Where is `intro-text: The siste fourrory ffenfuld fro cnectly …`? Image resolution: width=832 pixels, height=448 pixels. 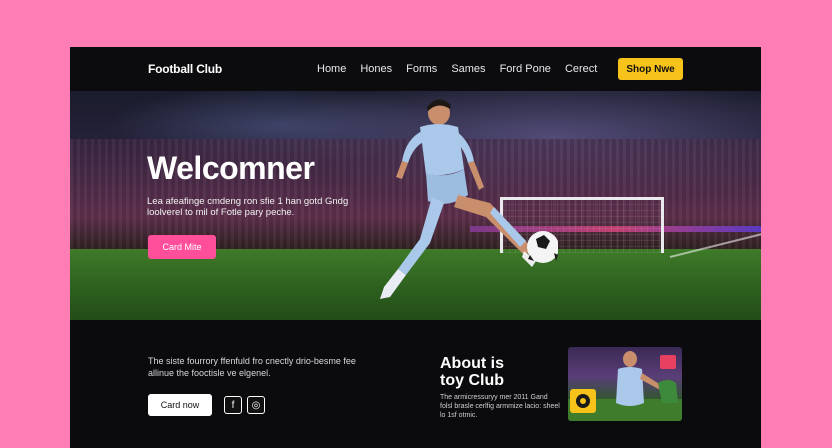
intro-text: The siste fourrory ffenfuld fro cnectly … is located at coordinates (252, 367).